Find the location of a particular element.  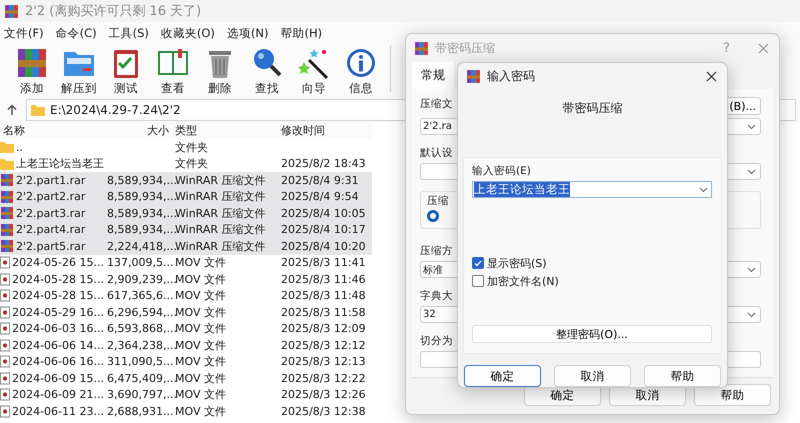

file-date: 2025/8/4 9:31 is located at coordinates (320, 180).